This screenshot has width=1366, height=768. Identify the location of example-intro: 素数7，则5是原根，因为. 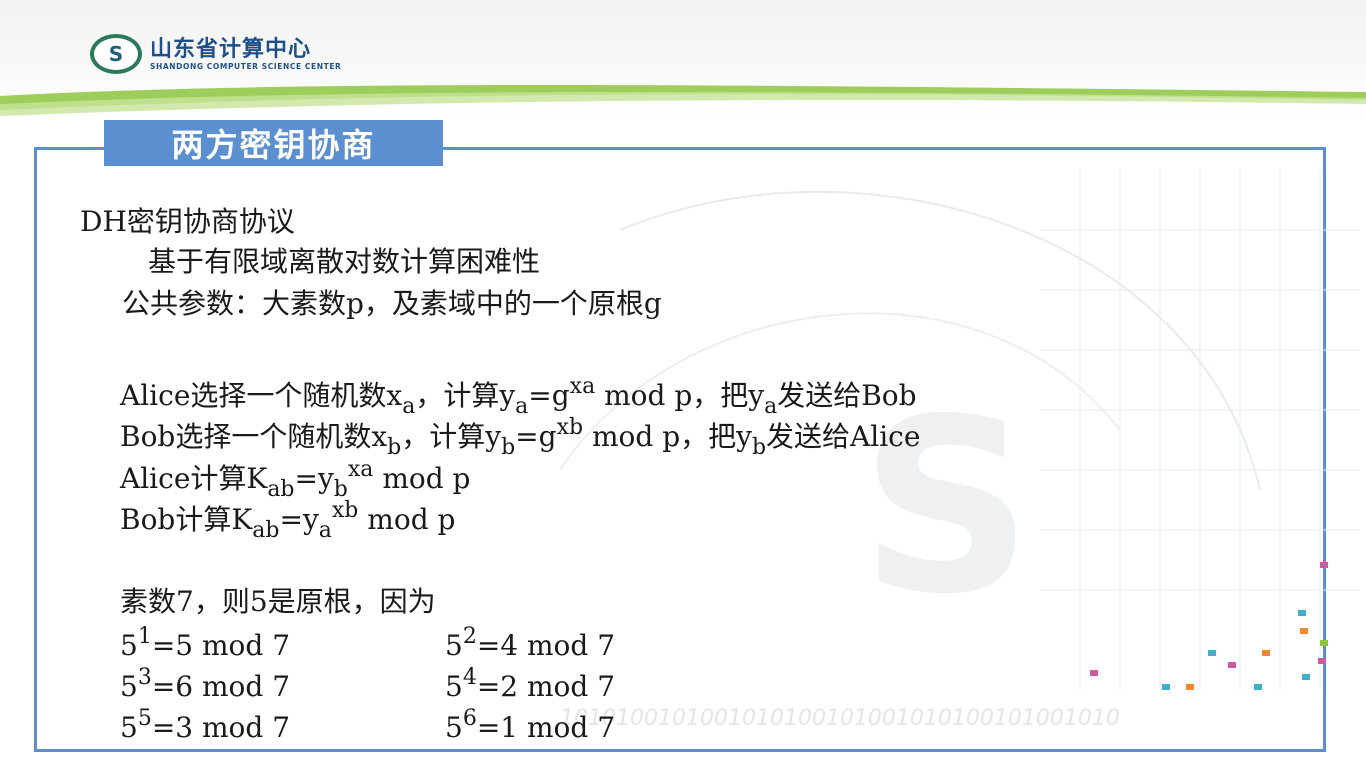
(278, 601).